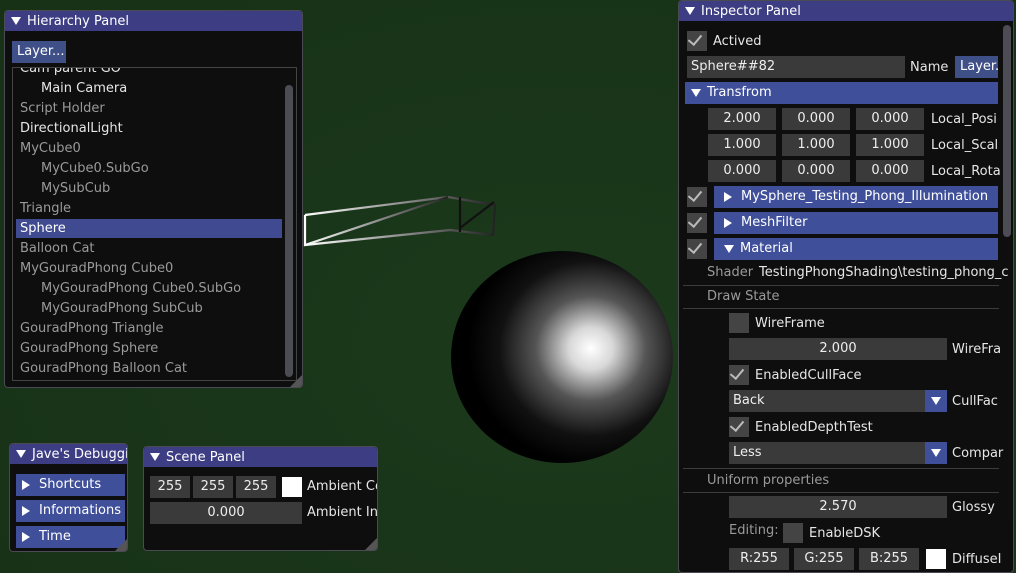  Describe the element at coordinates (838, 349) in the screenshot. I see `wireframe-width-slider: 2.000` at that location.